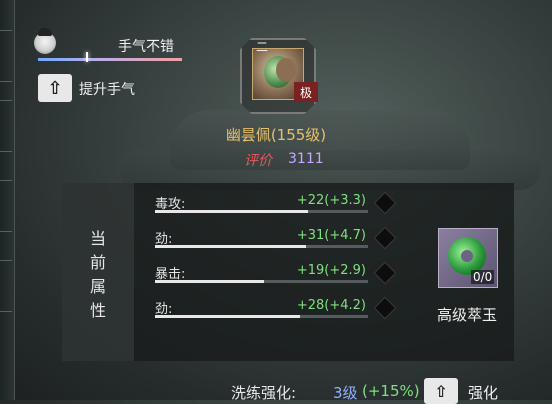 The height and width of the screenshot is (404, 552). I want to click on refine-bonus: (+15%), so click(391, 391).